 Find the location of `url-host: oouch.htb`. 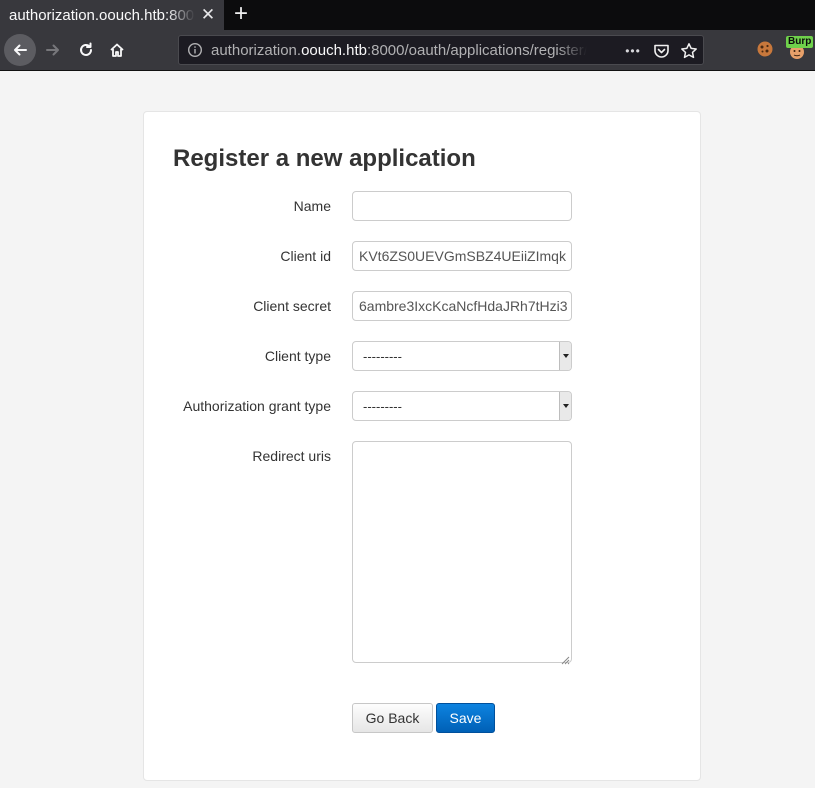

url-host: oouch.htb is located at coordinates (334, 50).